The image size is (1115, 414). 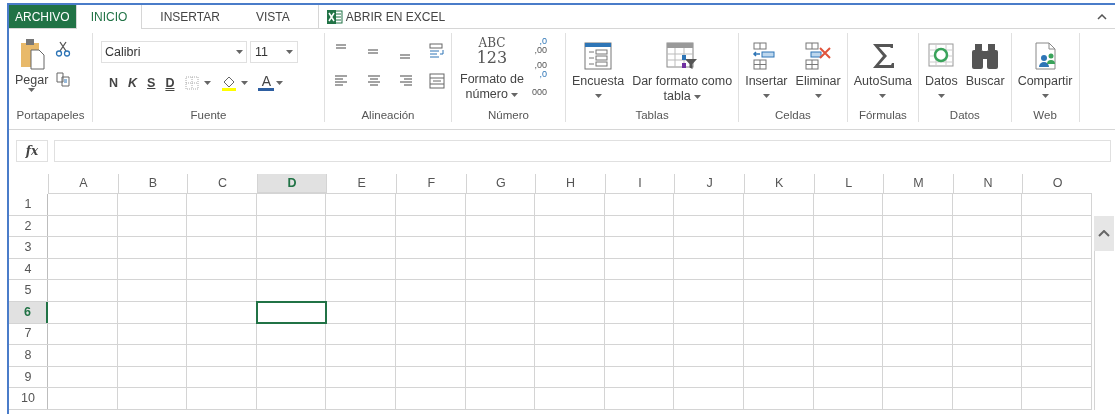 What do you see at coordinates (28, 398) in the screenshot?
I see `row-header: 10` at bounding box center [28, 398].